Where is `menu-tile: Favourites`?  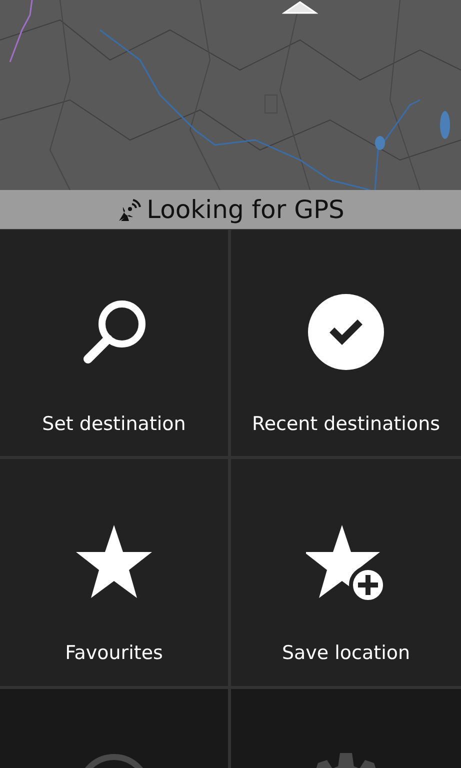 menu-tile: Favourites is located at coordinates (114, 572).